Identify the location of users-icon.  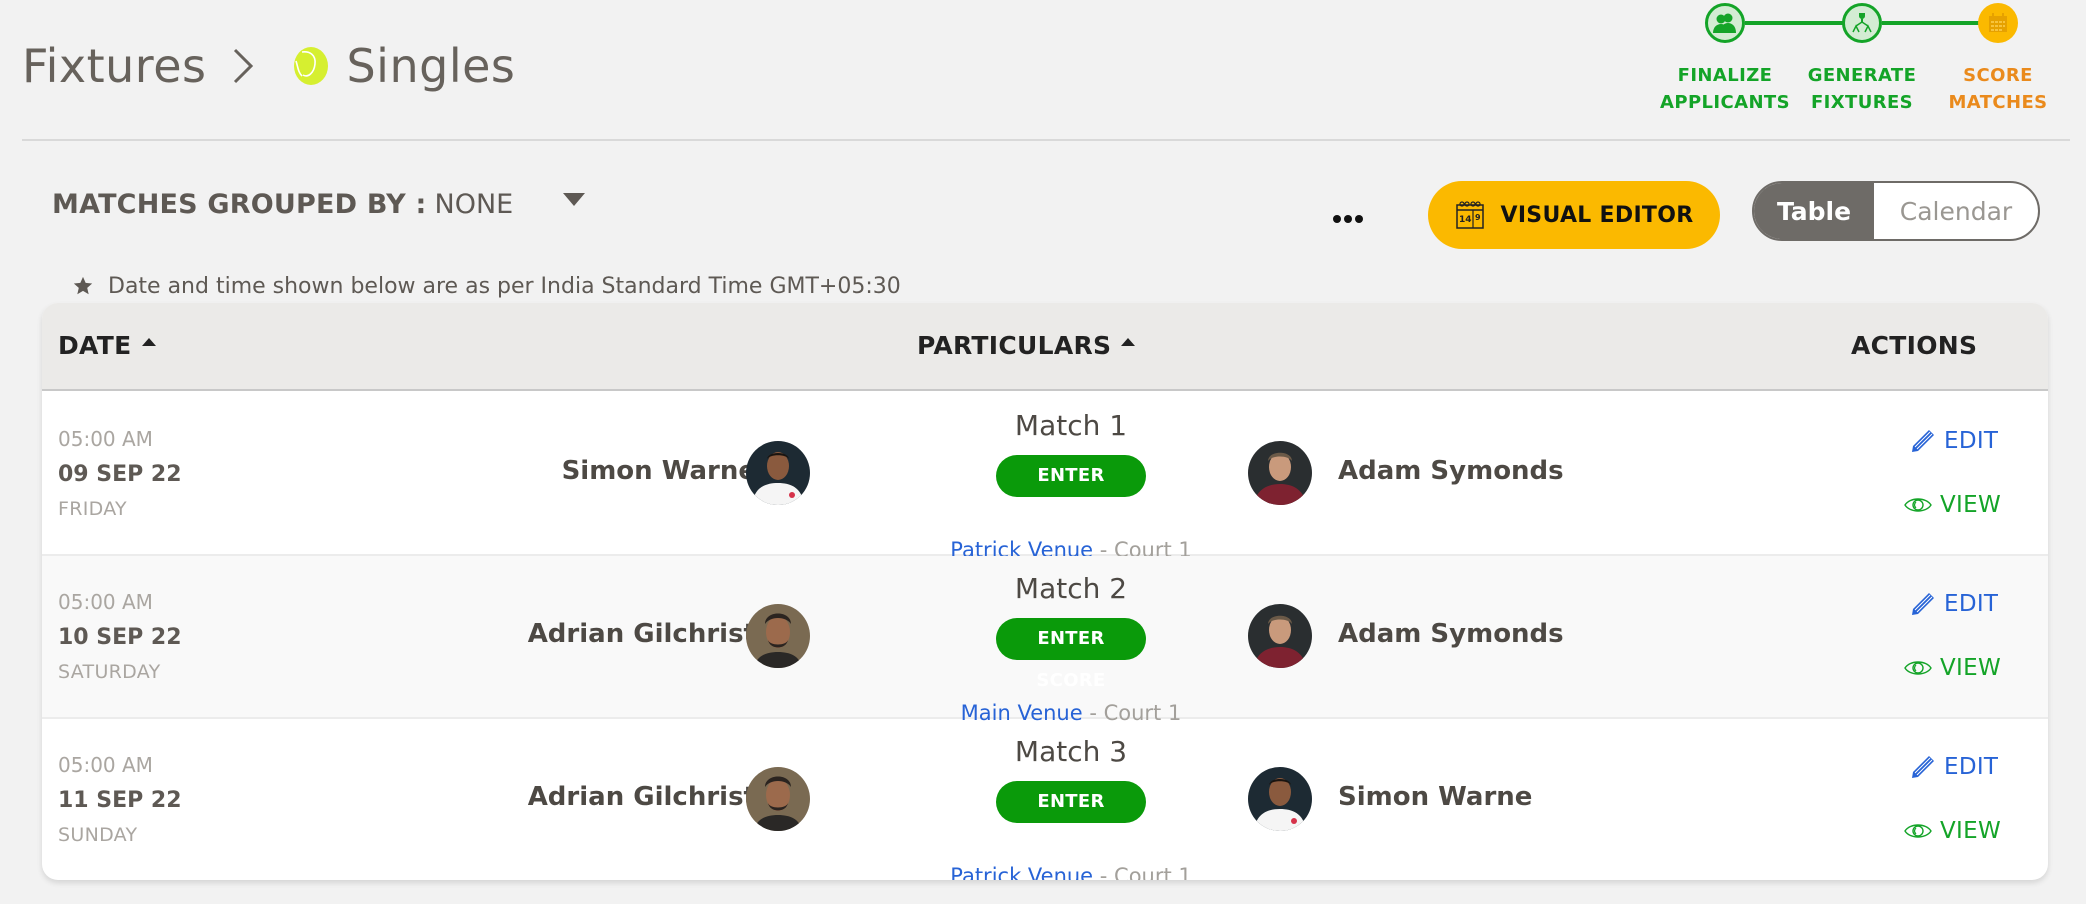
(1724, 23).